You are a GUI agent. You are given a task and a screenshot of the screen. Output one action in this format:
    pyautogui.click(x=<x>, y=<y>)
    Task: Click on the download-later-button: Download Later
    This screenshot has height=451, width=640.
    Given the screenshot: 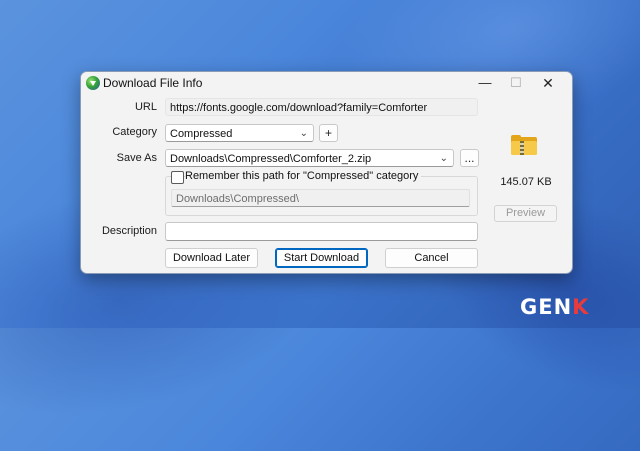 What is the action you would take?
    pyautogui.click(x=211, y=258)
    